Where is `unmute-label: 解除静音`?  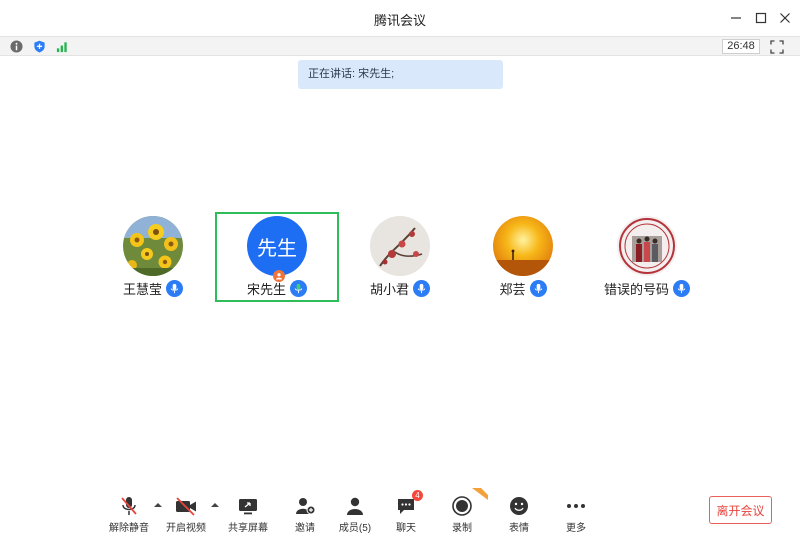
unmute-label: 解除静音 is located at coordinates (129, 528).